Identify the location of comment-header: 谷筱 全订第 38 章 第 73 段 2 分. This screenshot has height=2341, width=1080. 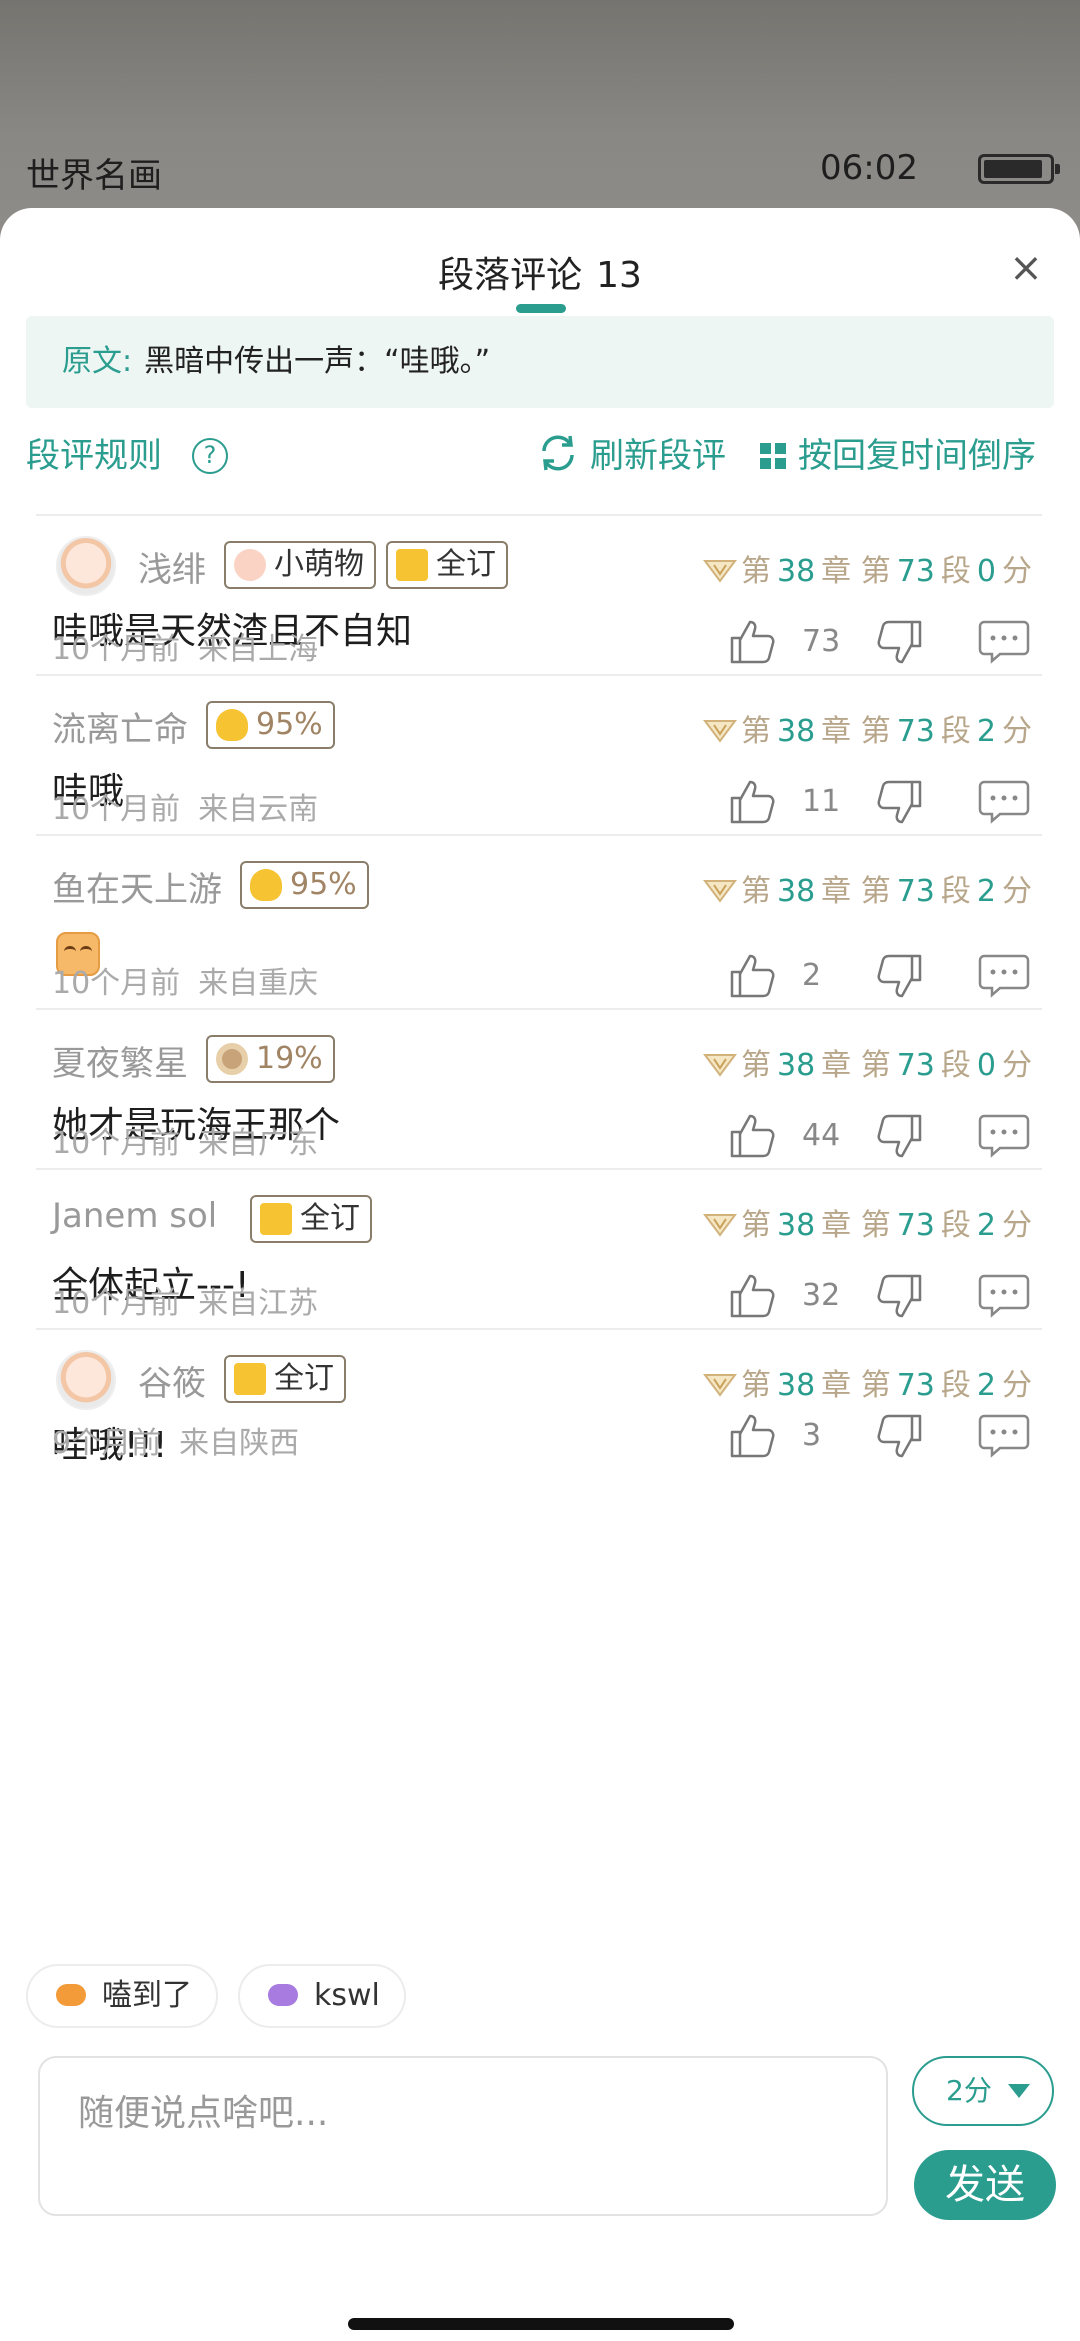
(539, 1381).